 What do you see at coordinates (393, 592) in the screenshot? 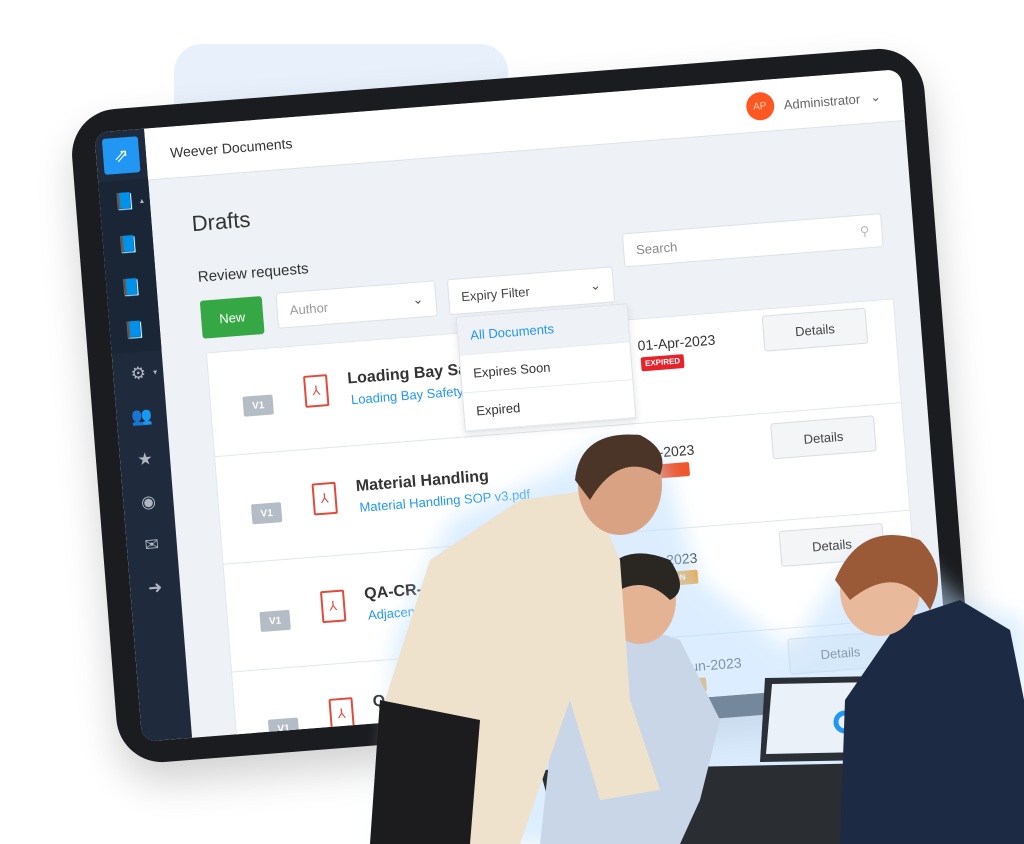
I see `document-title: QA-CR-` at bounding box center [393, 592].